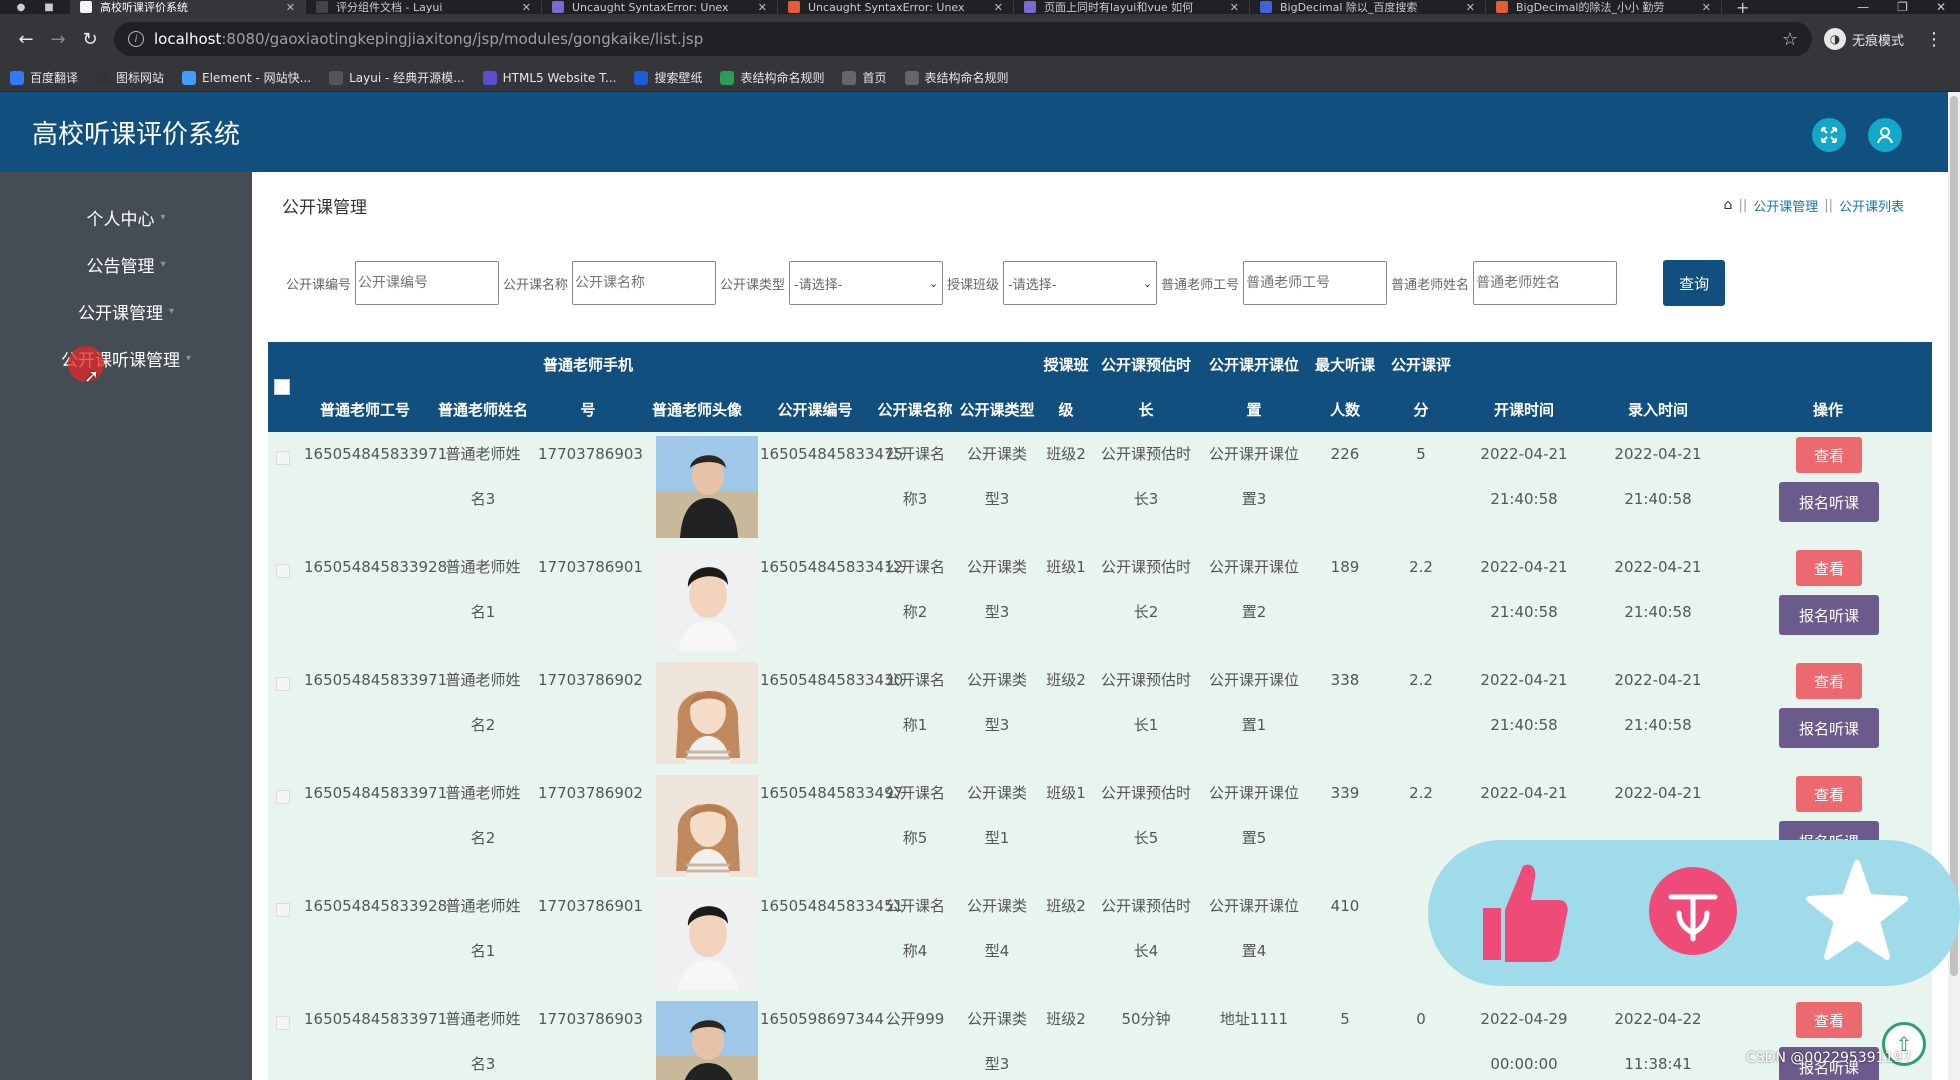 Image resolution: width=1960 pixels, height=1080 pixels. Describe the element at coordinates (1421, 364) in the screenshot. I see `col-score-top: 公开课评` at that location.